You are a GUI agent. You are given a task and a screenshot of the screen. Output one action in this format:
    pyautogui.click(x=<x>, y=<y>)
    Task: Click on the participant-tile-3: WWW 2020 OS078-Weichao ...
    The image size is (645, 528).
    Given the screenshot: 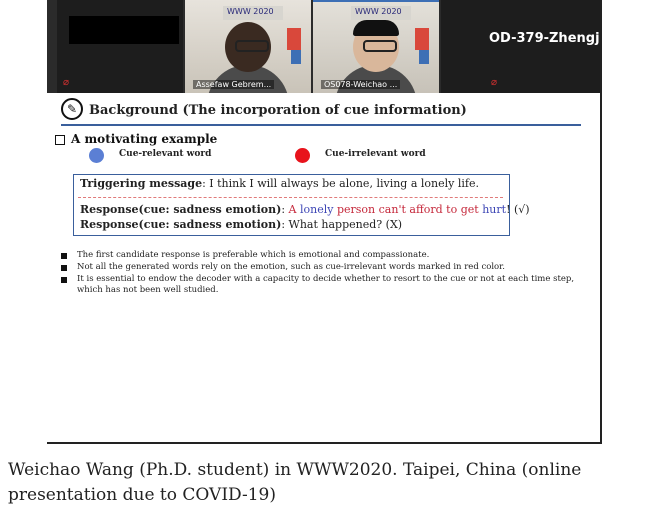 What is the action you would take?
    pyautogui.click(x=376, y=46)
    